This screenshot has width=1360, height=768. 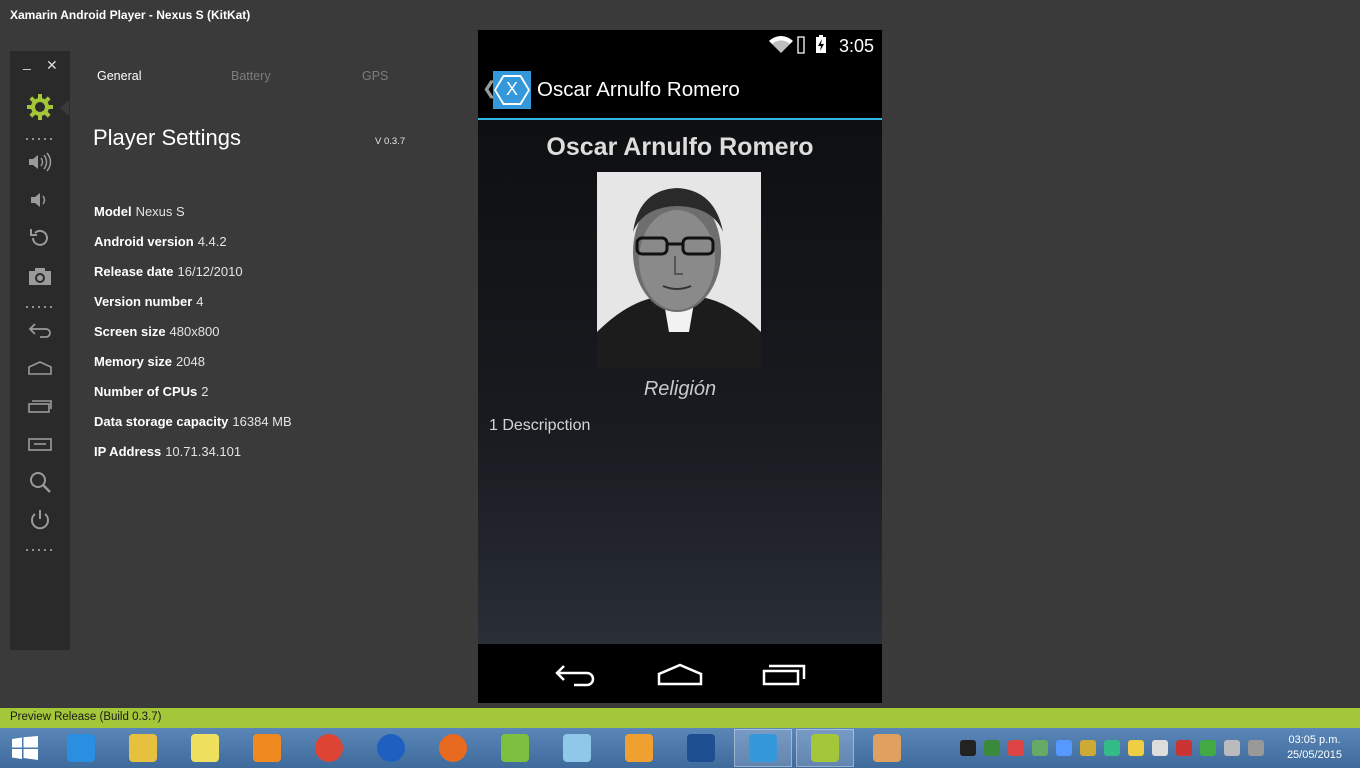 What do you see at coordinates (680, 45) in the screenshot?
I see `status-bar: 3:05` at bounding box center [680, 45].